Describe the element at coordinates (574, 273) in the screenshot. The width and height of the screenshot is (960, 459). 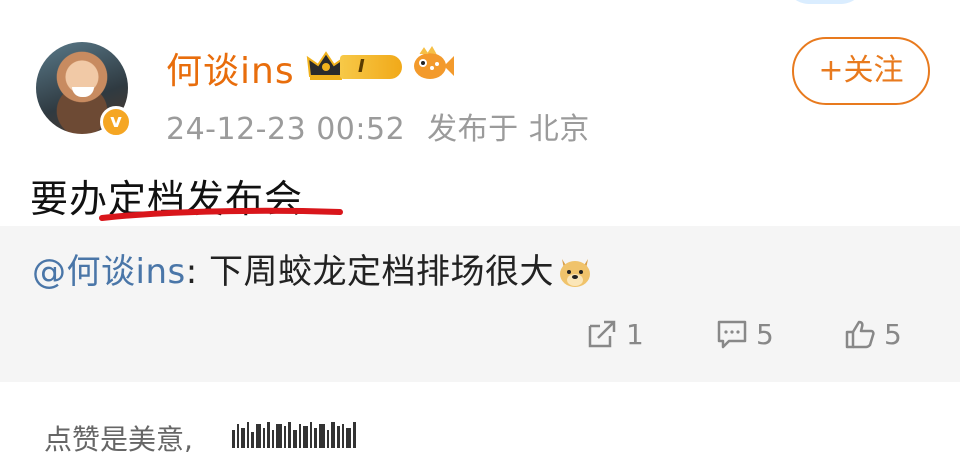
I see `doge-emoji-icon` at that location.